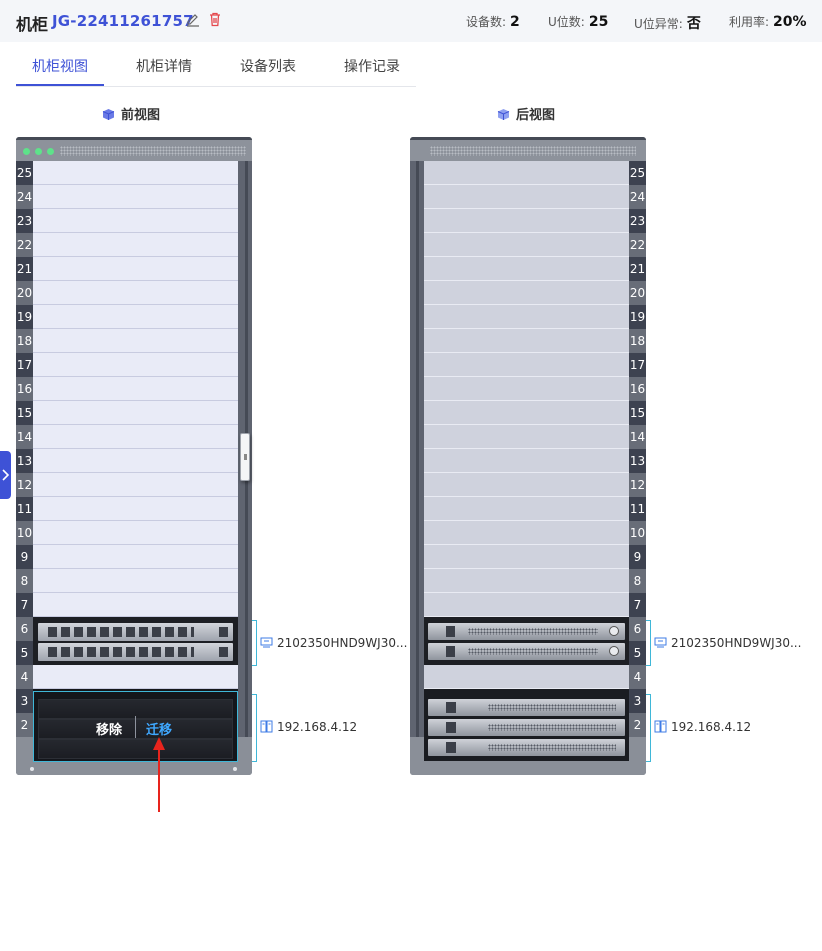 This screenshot has height=951, width=822. What do you see at coordinates (135, 726) in the screenshot?
I see `device-action-overlay: 移除 迁移` at bounding box center [135, 726].